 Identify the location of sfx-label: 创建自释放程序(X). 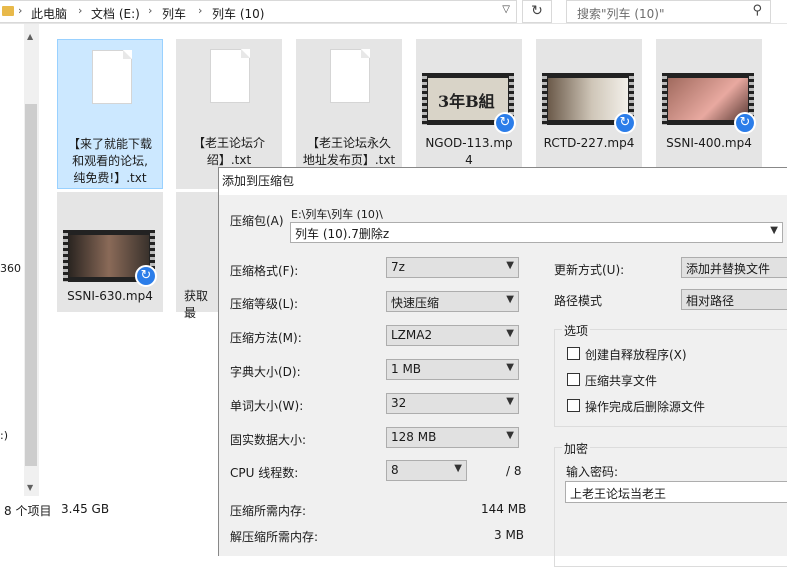
(636, 354).